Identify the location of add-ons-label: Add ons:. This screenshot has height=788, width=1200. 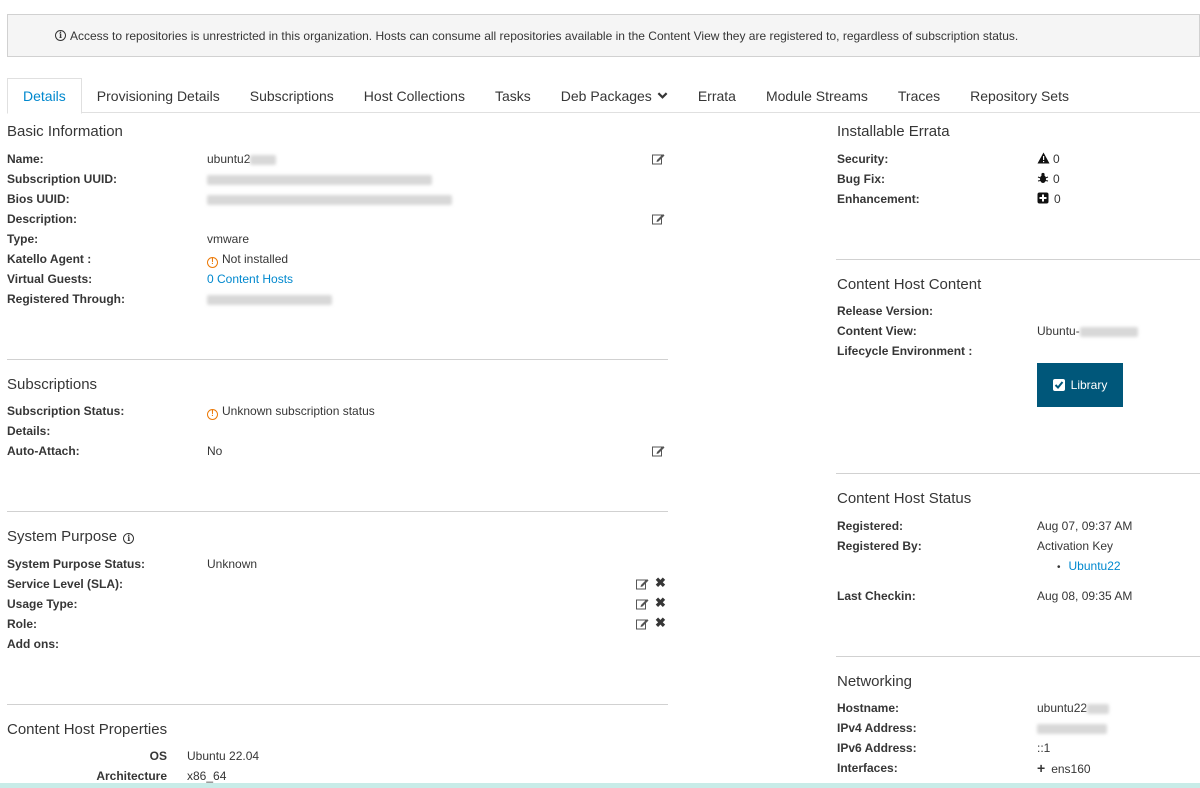
(33, 644).